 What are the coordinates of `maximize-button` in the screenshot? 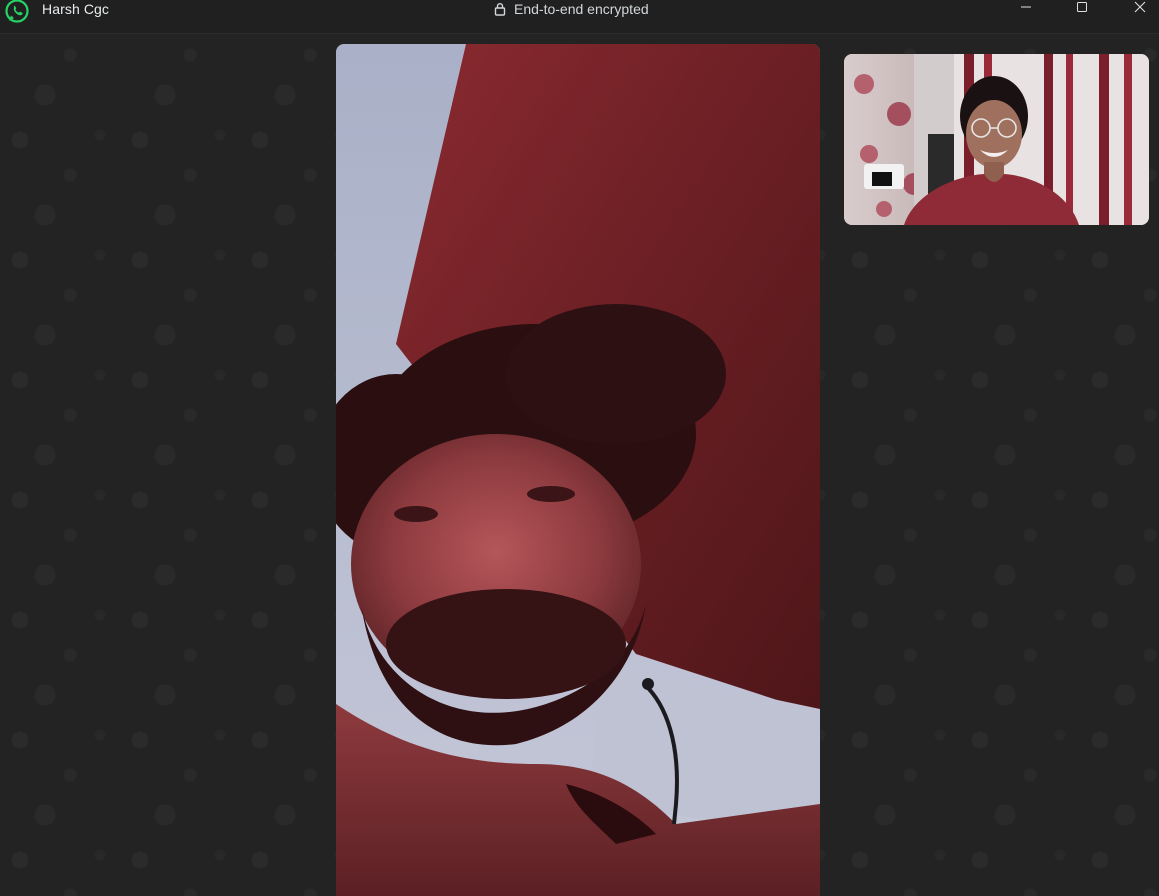 It's located at (1082, 9).